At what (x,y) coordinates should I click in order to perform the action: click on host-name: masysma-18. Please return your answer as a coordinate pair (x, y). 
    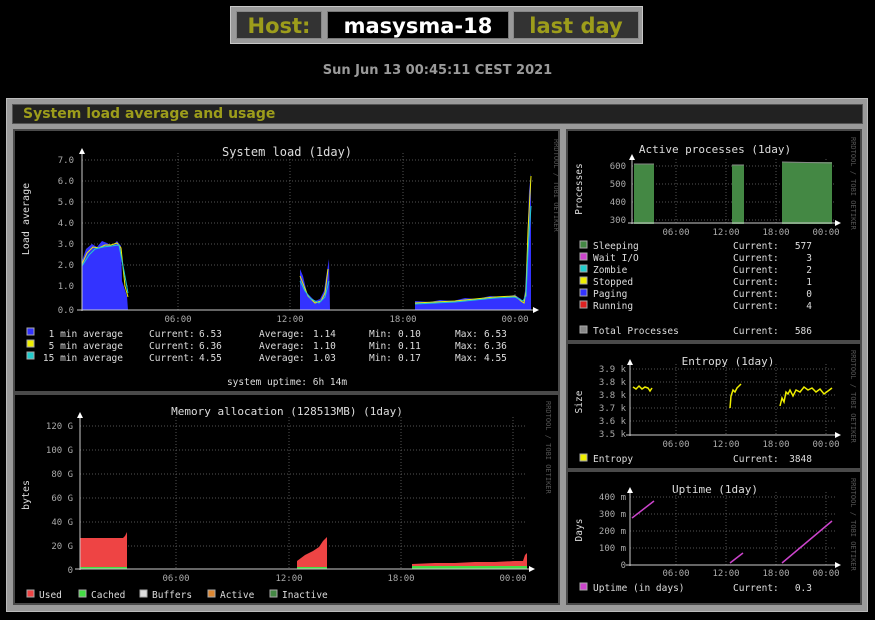
    Looking at the image, I should click on (418, 25).